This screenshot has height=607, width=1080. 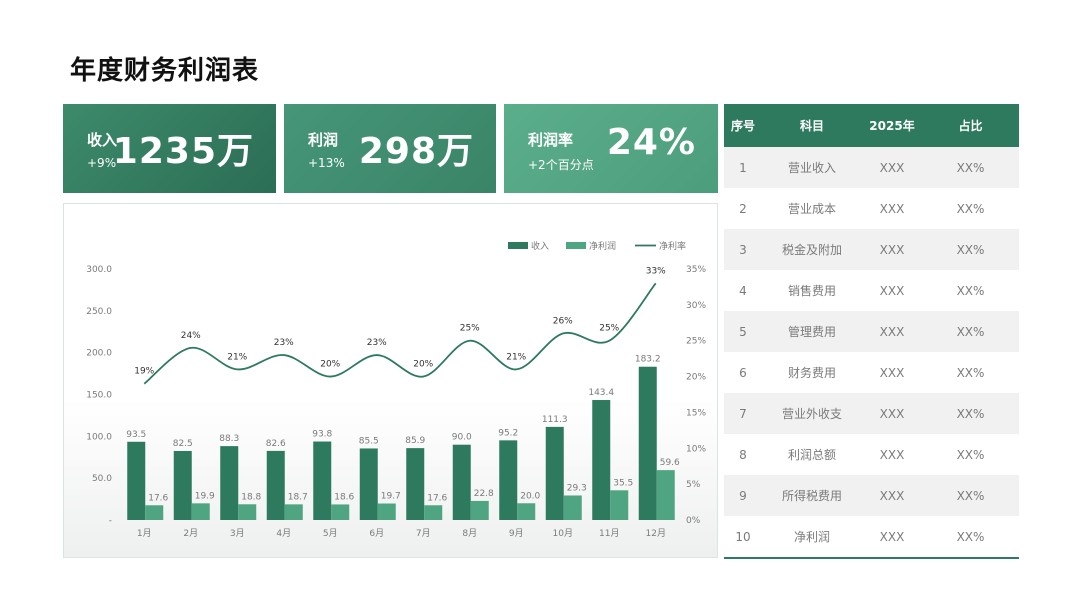 What do you see at coordinates (229, 439) in the screenshot?
I see `bar-income-label: 88.3` at bounding box center [229, 439].